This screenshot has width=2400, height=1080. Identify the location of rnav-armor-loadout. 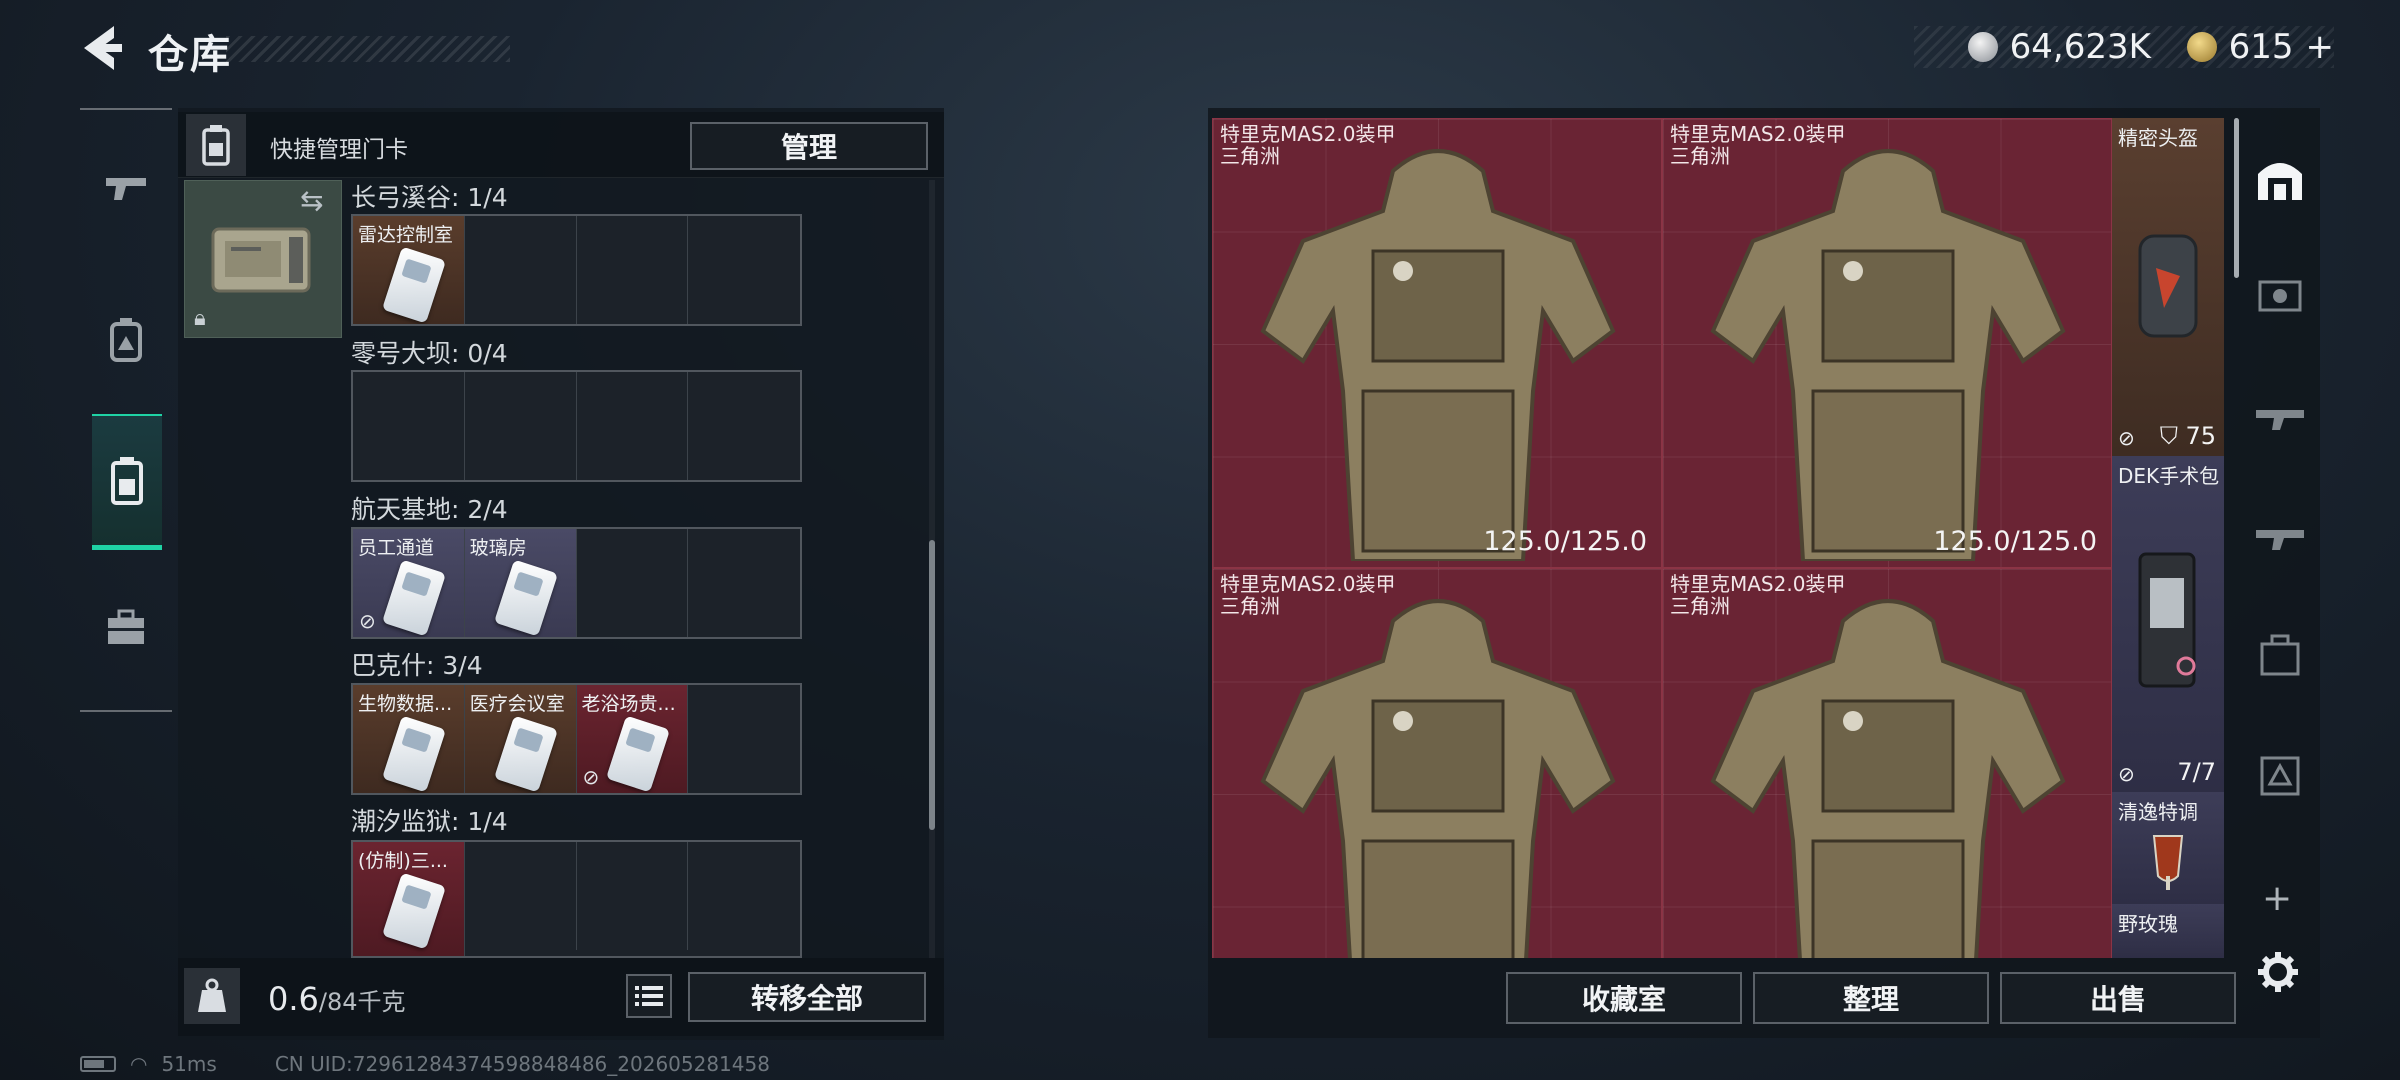
(2280, 296).